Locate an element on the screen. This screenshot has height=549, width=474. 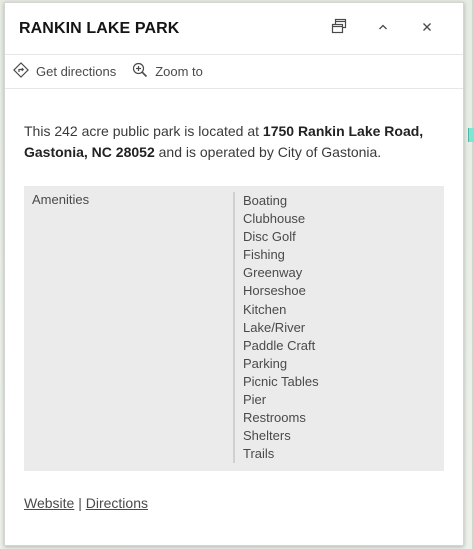
map-feature is located at coordinates (471, 135).